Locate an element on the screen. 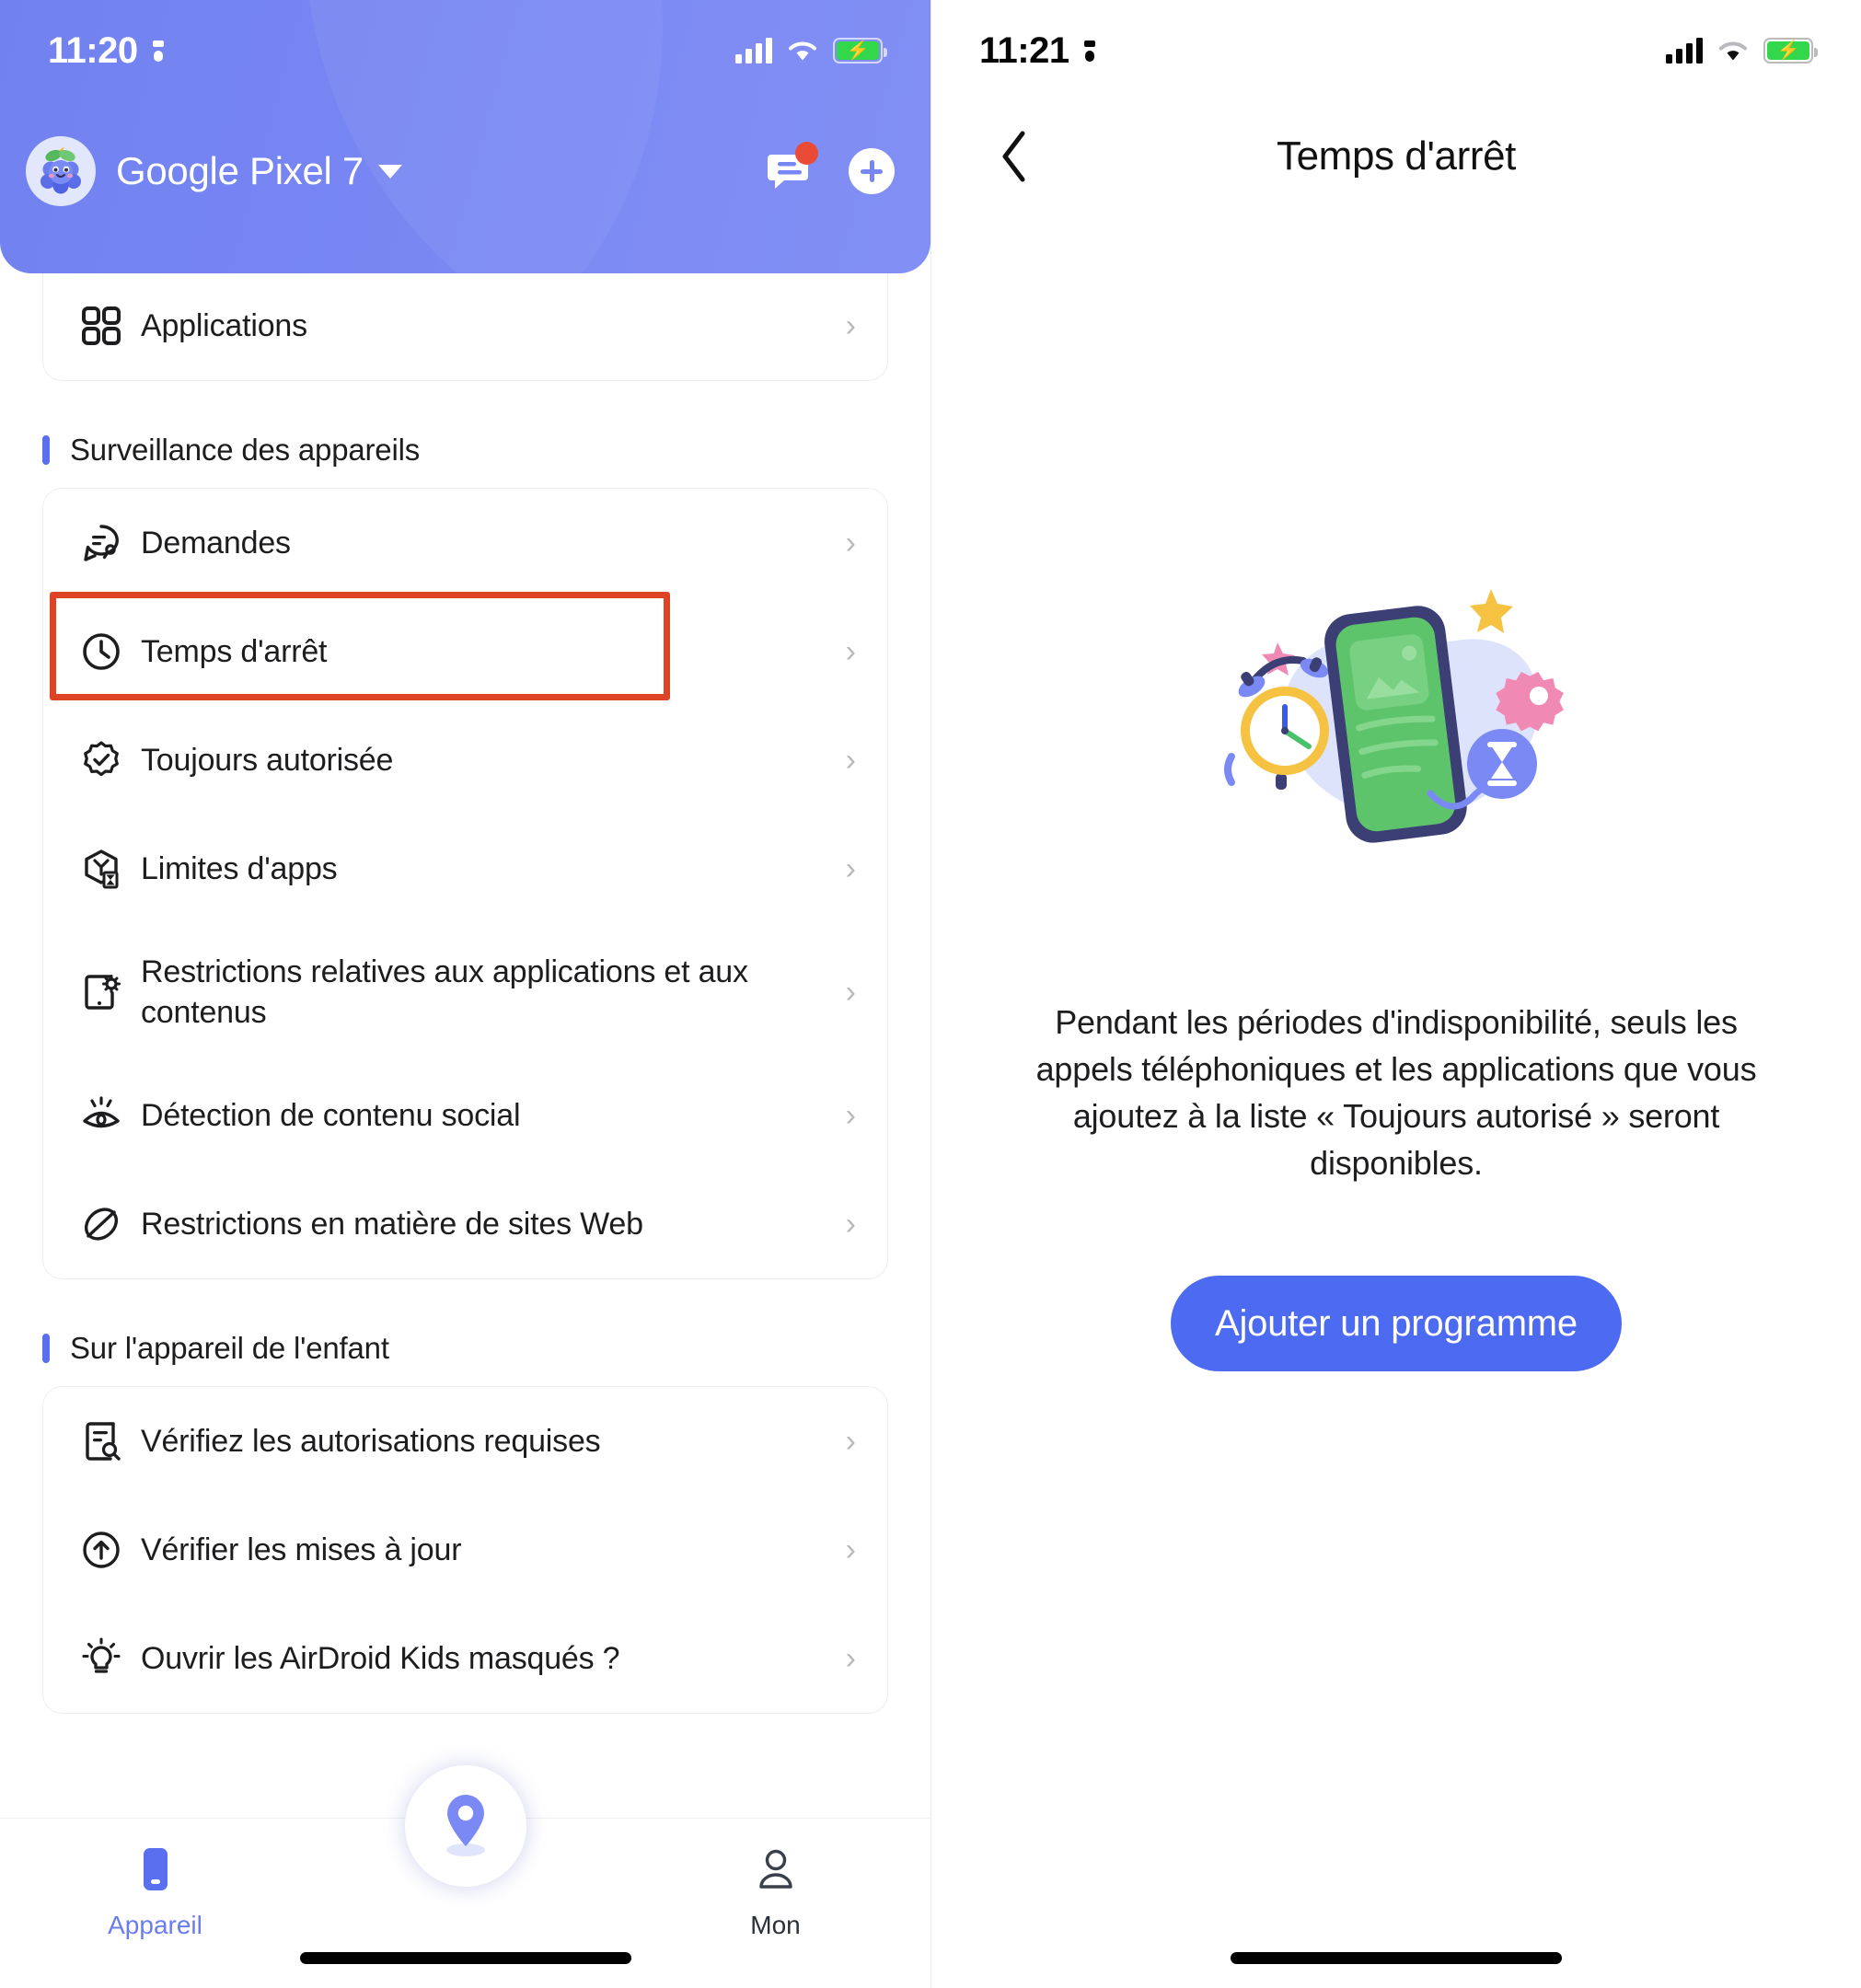 This screenshot has width=1861, height=1988. device-selector-row: Google Pixel 7 is located at coordinates (461, 171).